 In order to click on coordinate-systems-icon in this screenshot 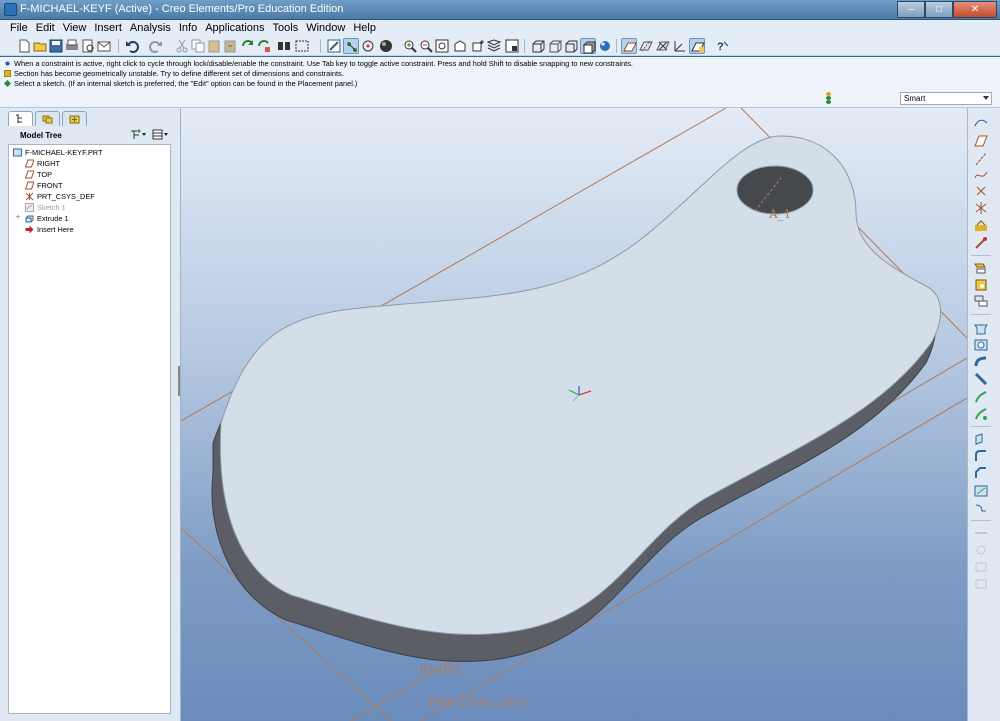, I will do `click(680, 46)`.